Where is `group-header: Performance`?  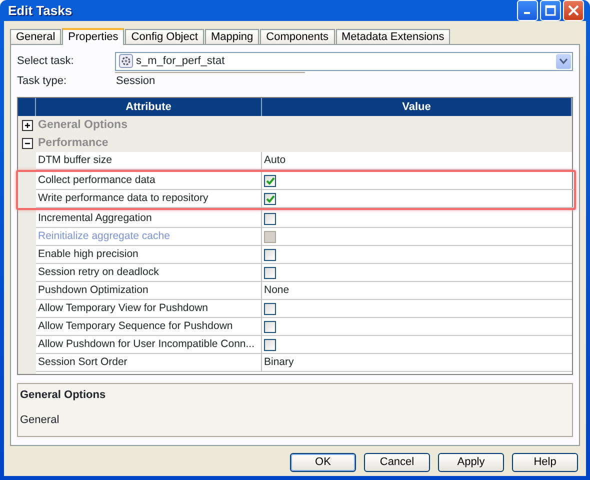
group-header: Performance is located at coordinates (304, 143).